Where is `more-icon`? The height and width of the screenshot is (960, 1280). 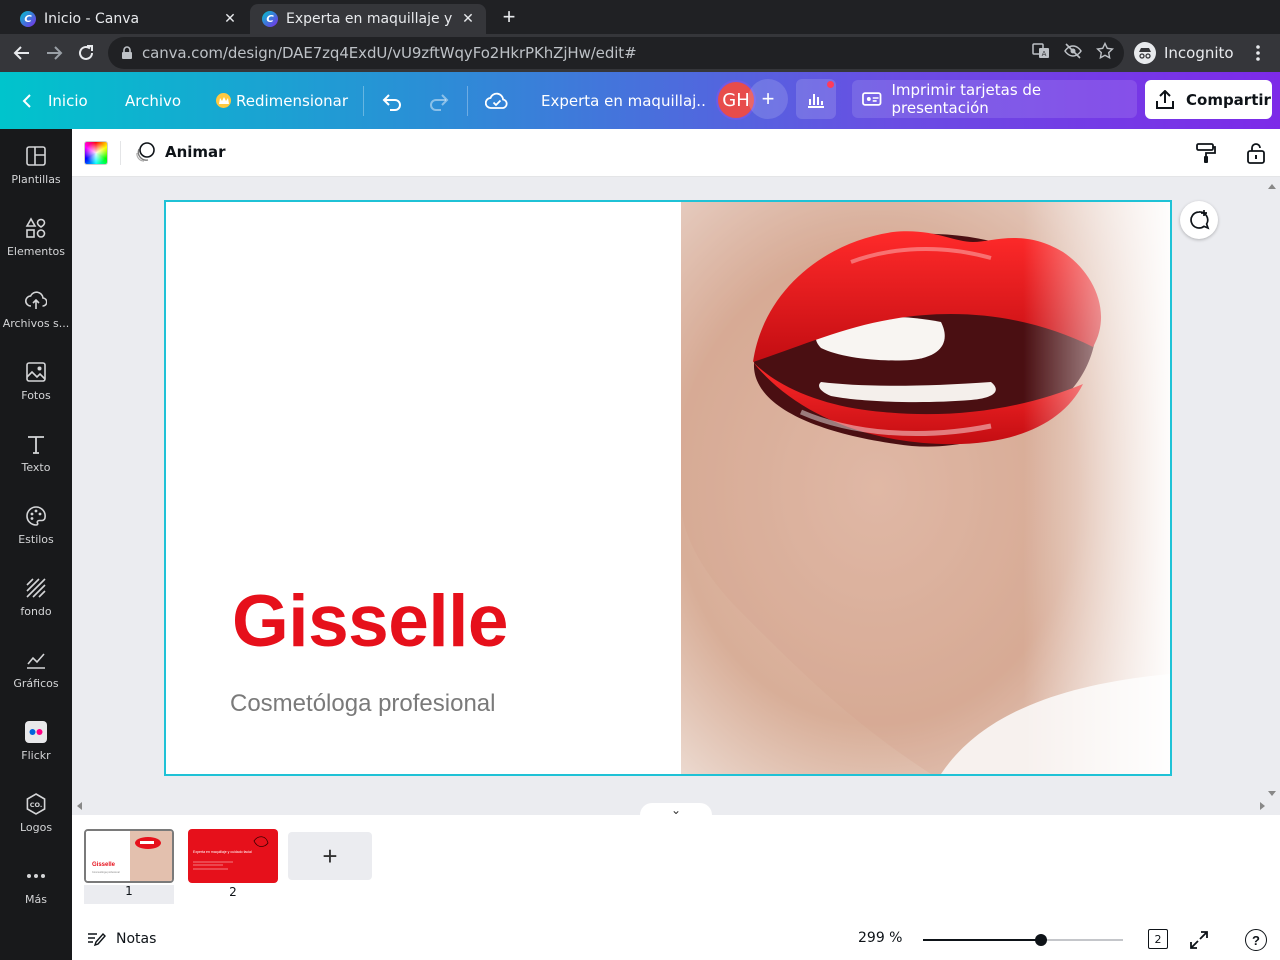
more-icon is located at coordinates (36, 876).